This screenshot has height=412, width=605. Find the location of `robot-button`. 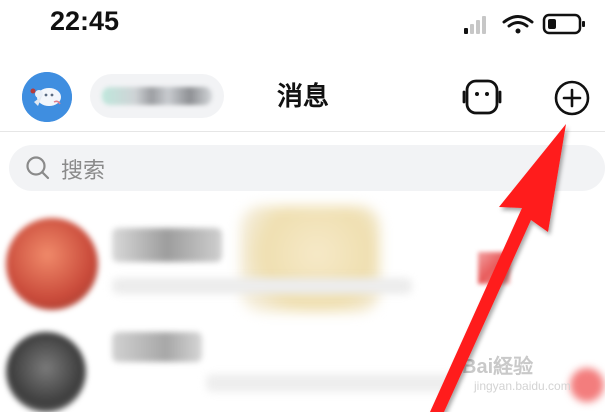

robot-button is located at coordinates (482, 98).